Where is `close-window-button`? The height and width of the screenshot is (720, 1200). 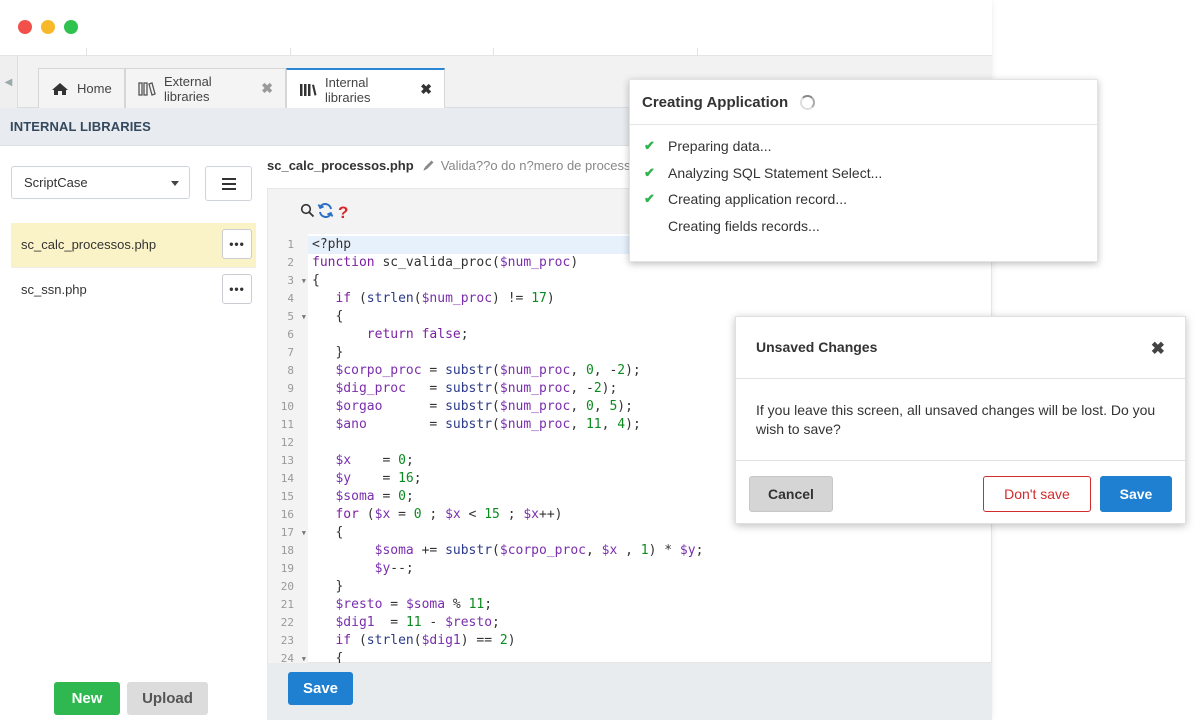
close-window-button is located at coordinates (25, 27).